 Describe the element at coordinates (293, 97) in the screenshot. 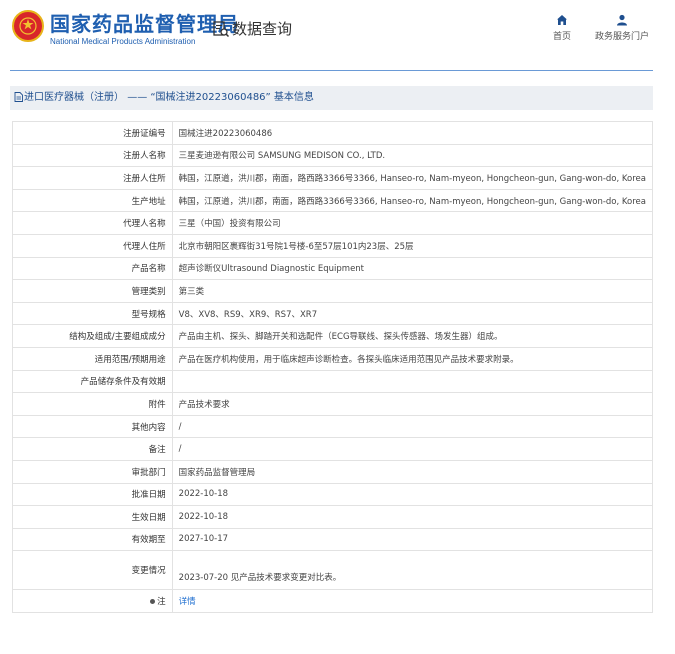

I see `breadcrumb-suffix: 基本信息` at that location.